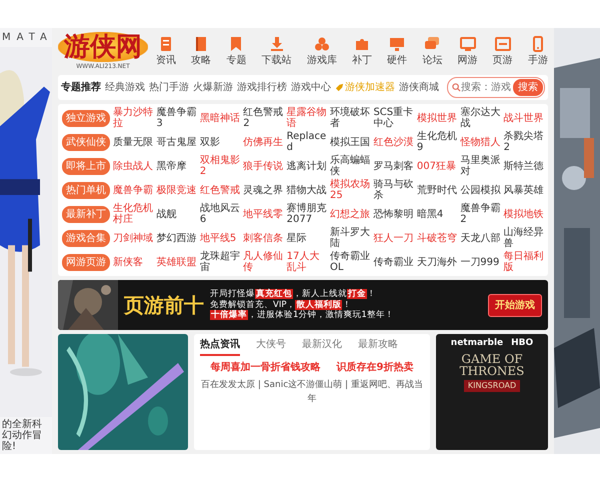 The height and width of the screenshot is (480, 600). I want to click on game-link: 一刀999, so click(480, 262).